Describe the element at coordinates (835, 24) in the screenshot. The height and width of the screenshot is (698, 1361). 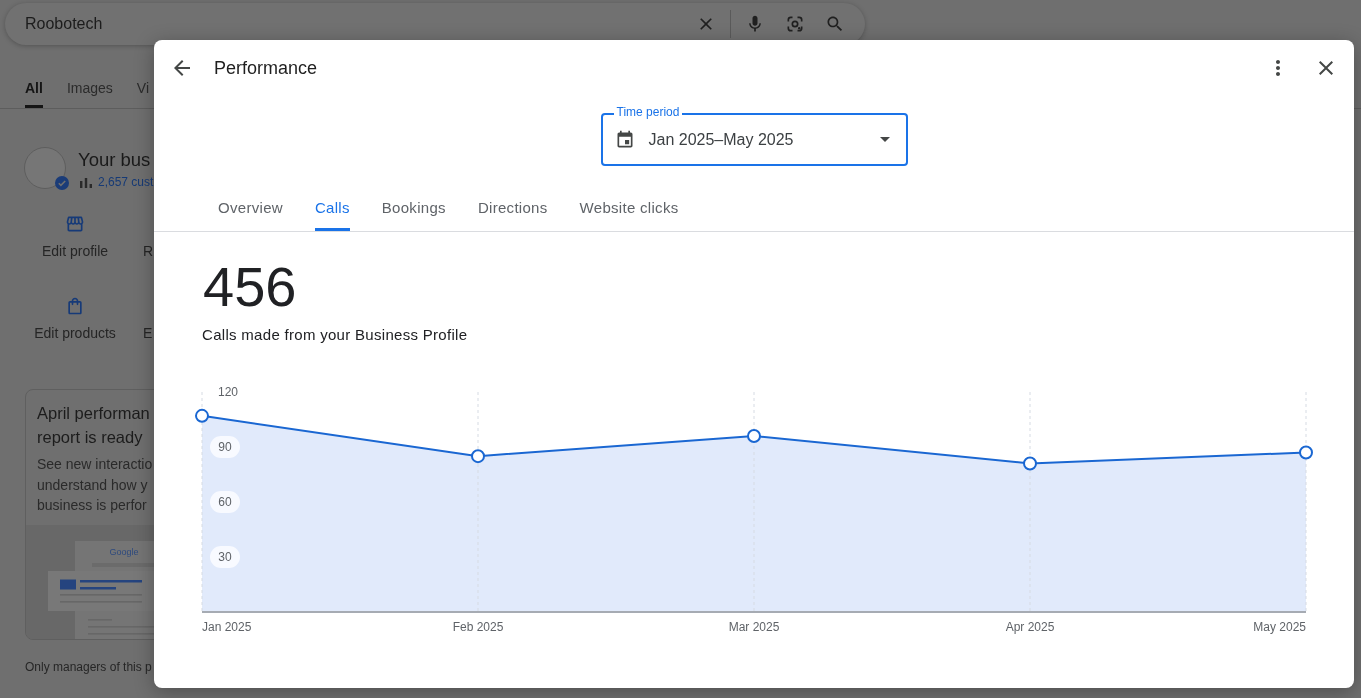
I see `search-icon` at that location.